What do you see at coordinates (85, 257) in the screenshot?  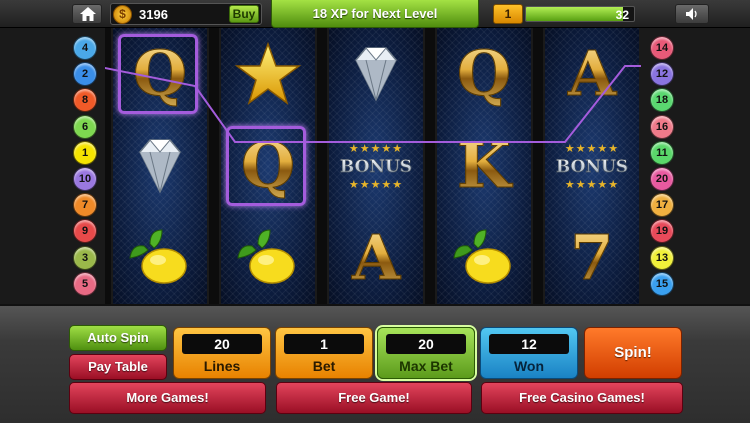 I see `payline-indicator-left: 3` at bounding box center [85, 257].